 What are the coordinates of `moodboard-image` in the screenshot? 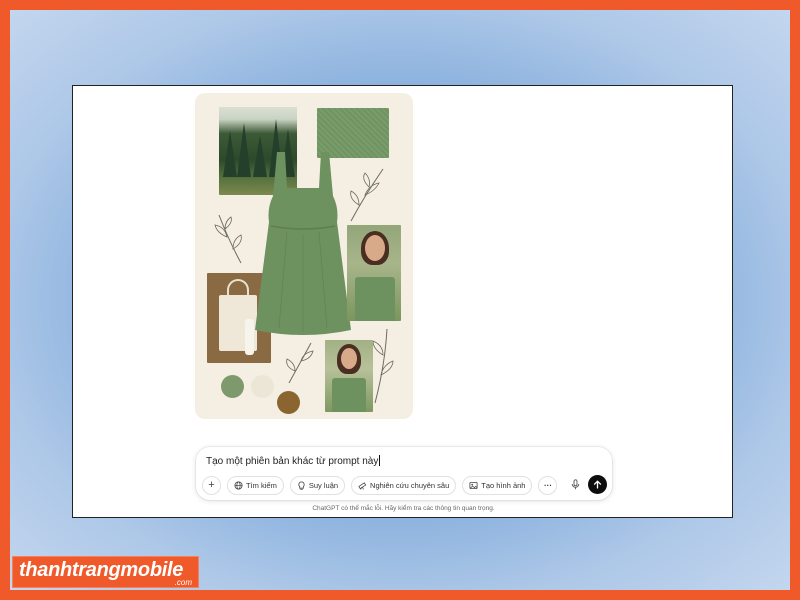 It's located at (304, 256).